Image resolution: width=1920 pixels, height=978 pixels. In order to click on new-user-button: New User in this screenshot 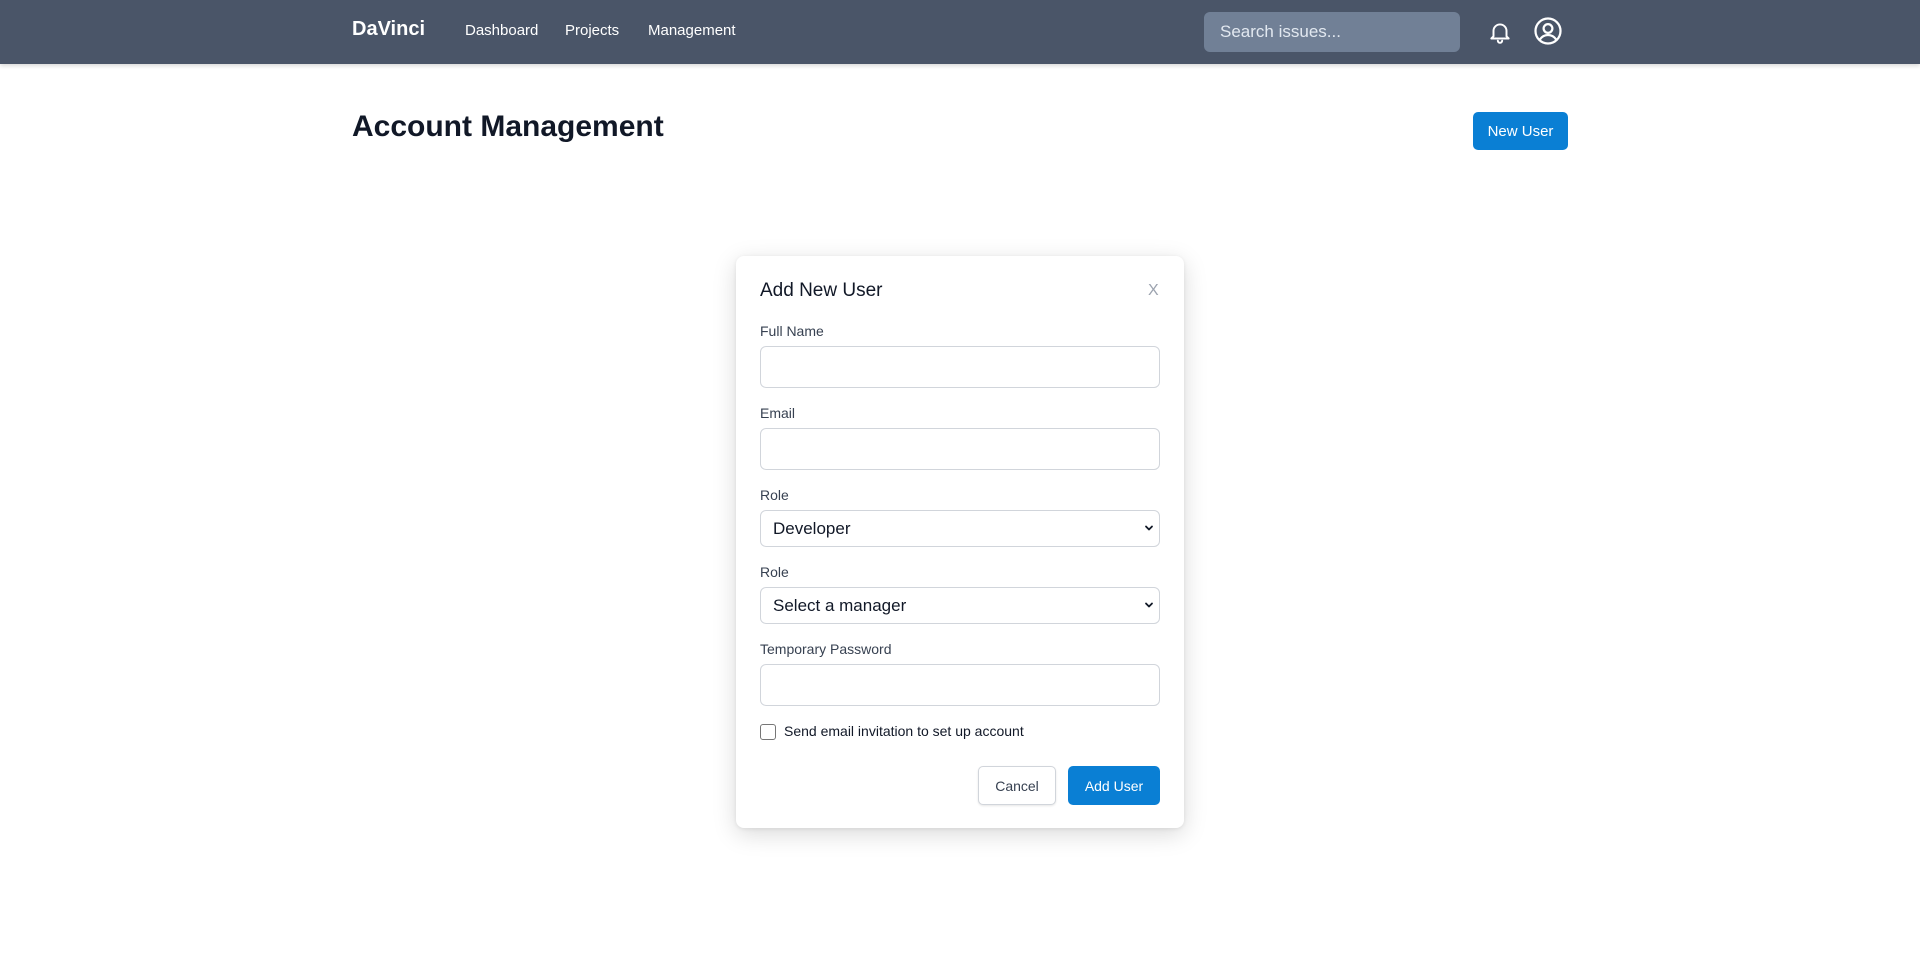, I will do `click(1520, 131)`.